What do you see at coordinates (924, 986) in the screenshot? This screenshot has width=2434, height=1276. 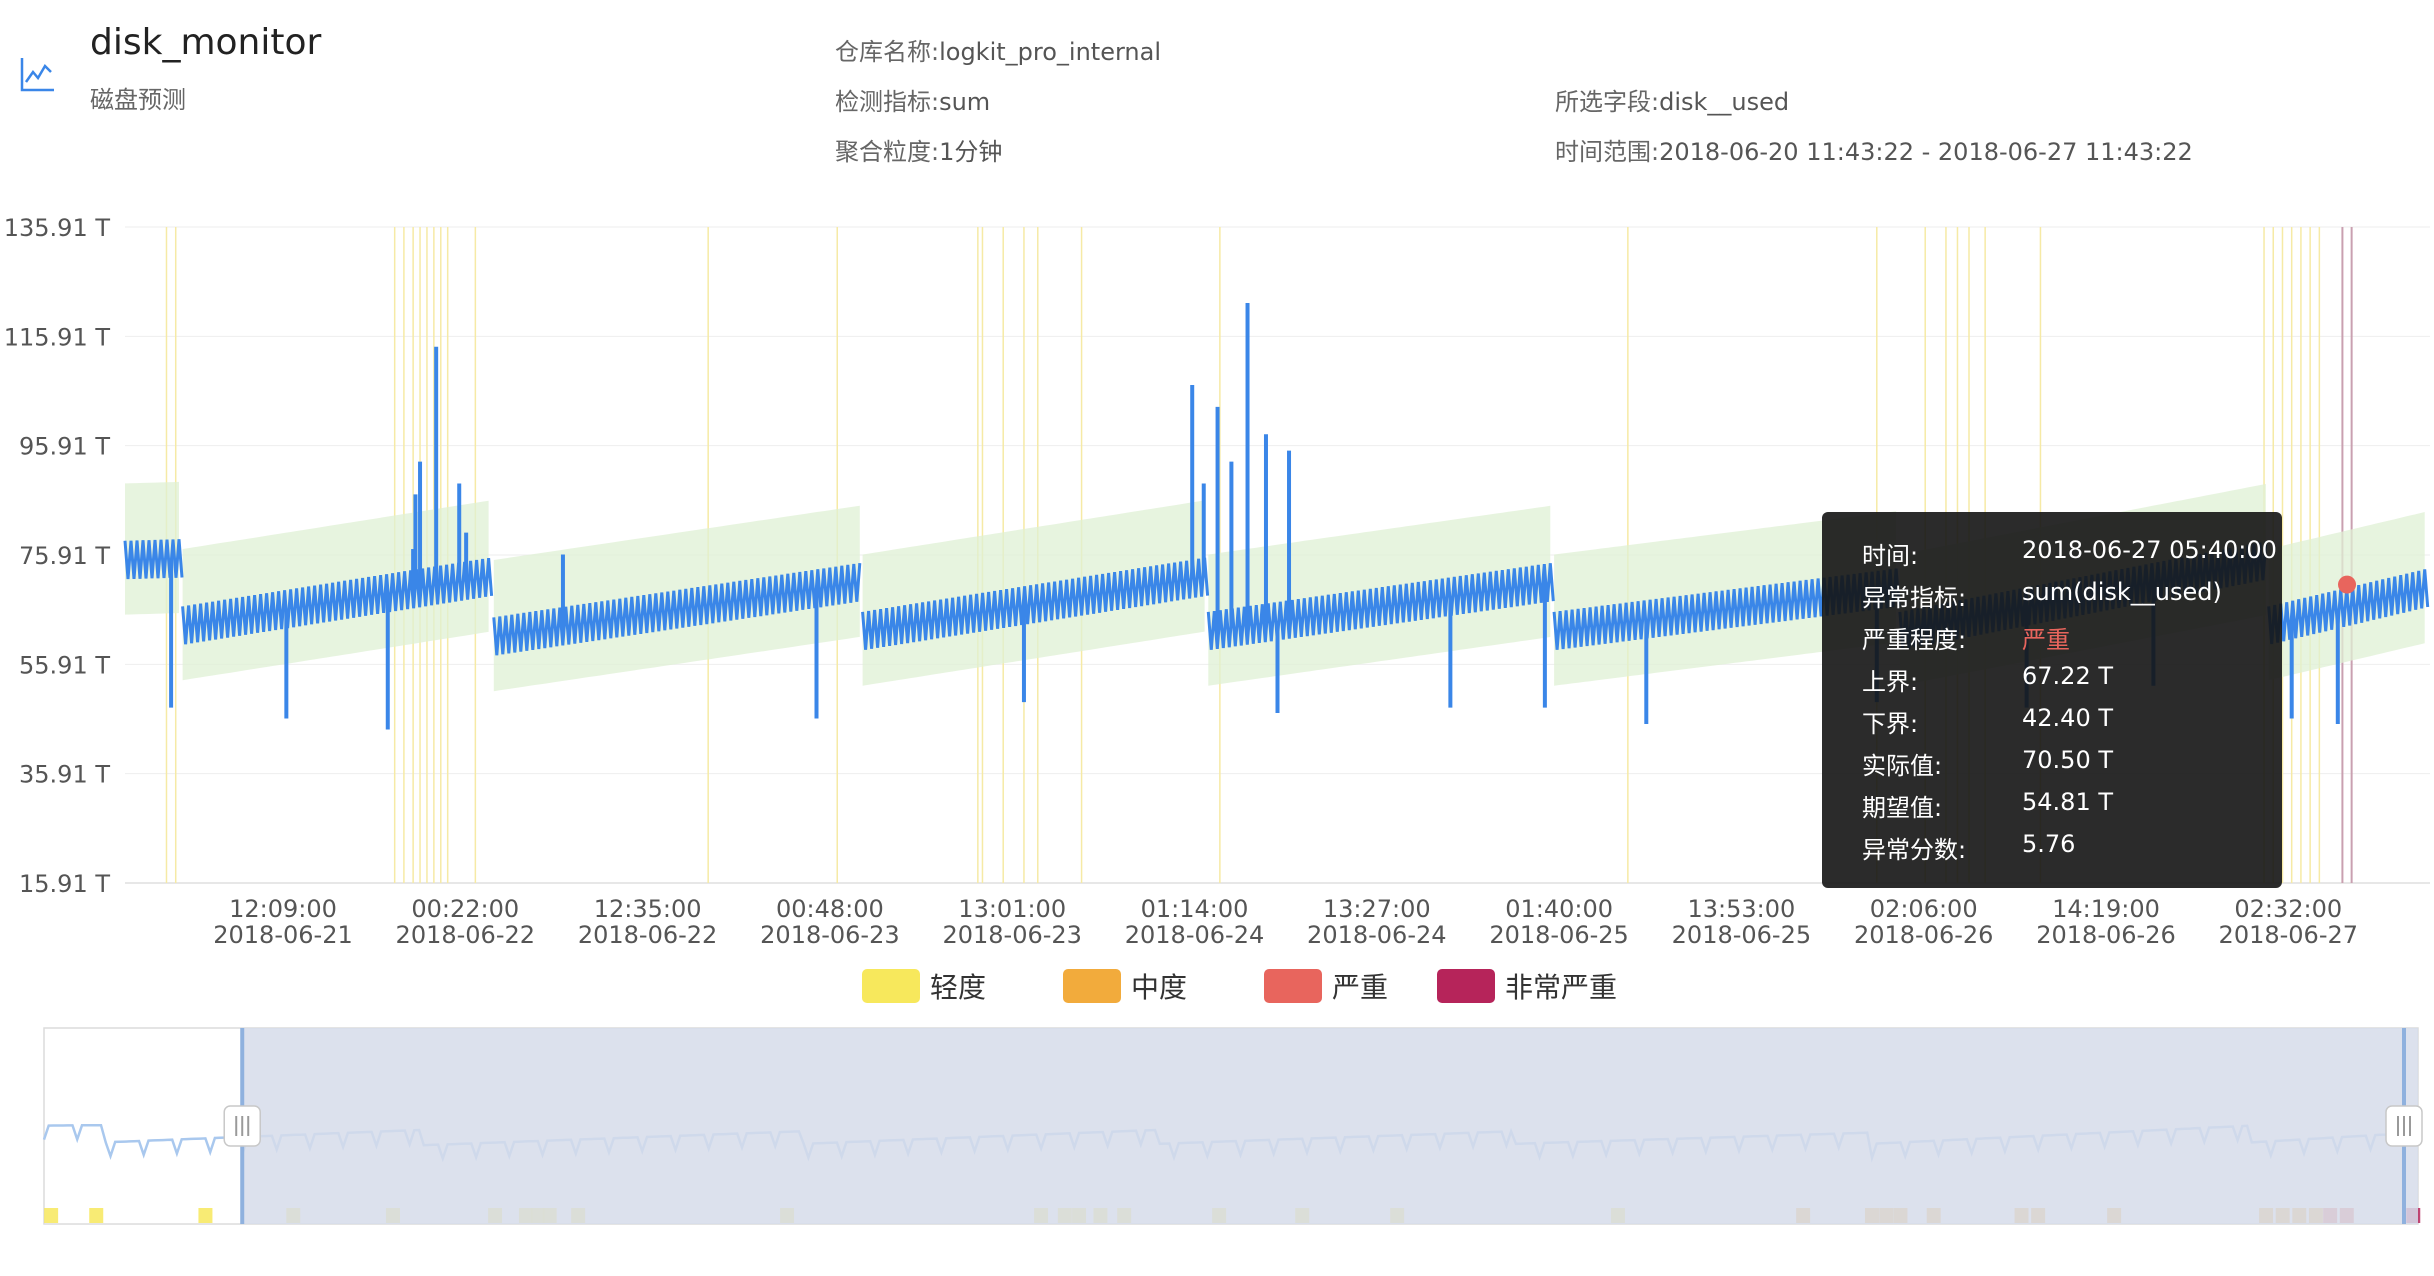 I see `legend-item-mild: 轻度` at bounding box center [924, 986].